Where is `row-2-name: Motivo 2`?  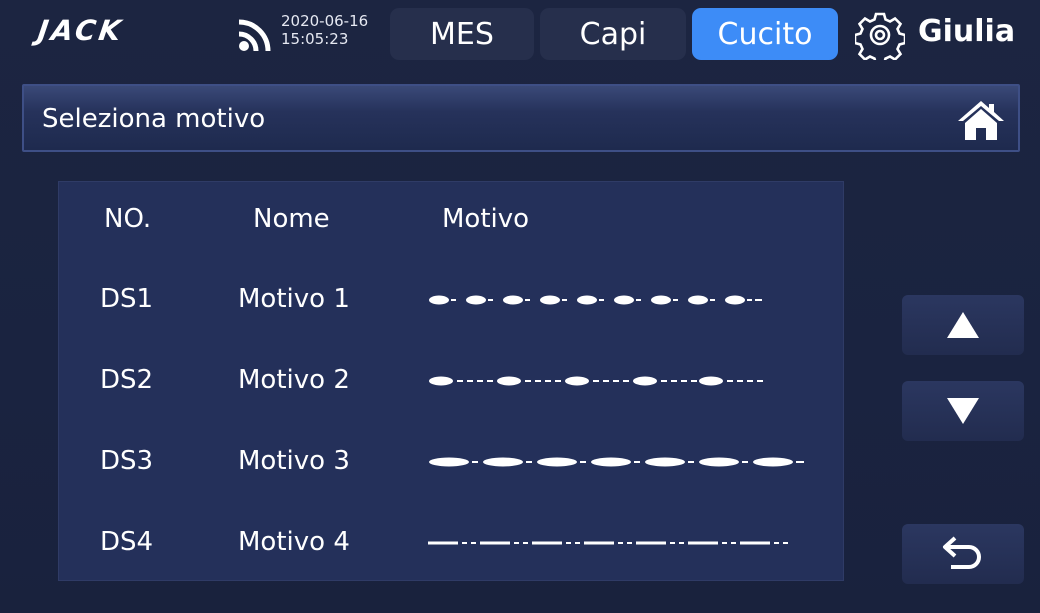
row-2-name: Motivo 2 is located at coordinates (294, 380).